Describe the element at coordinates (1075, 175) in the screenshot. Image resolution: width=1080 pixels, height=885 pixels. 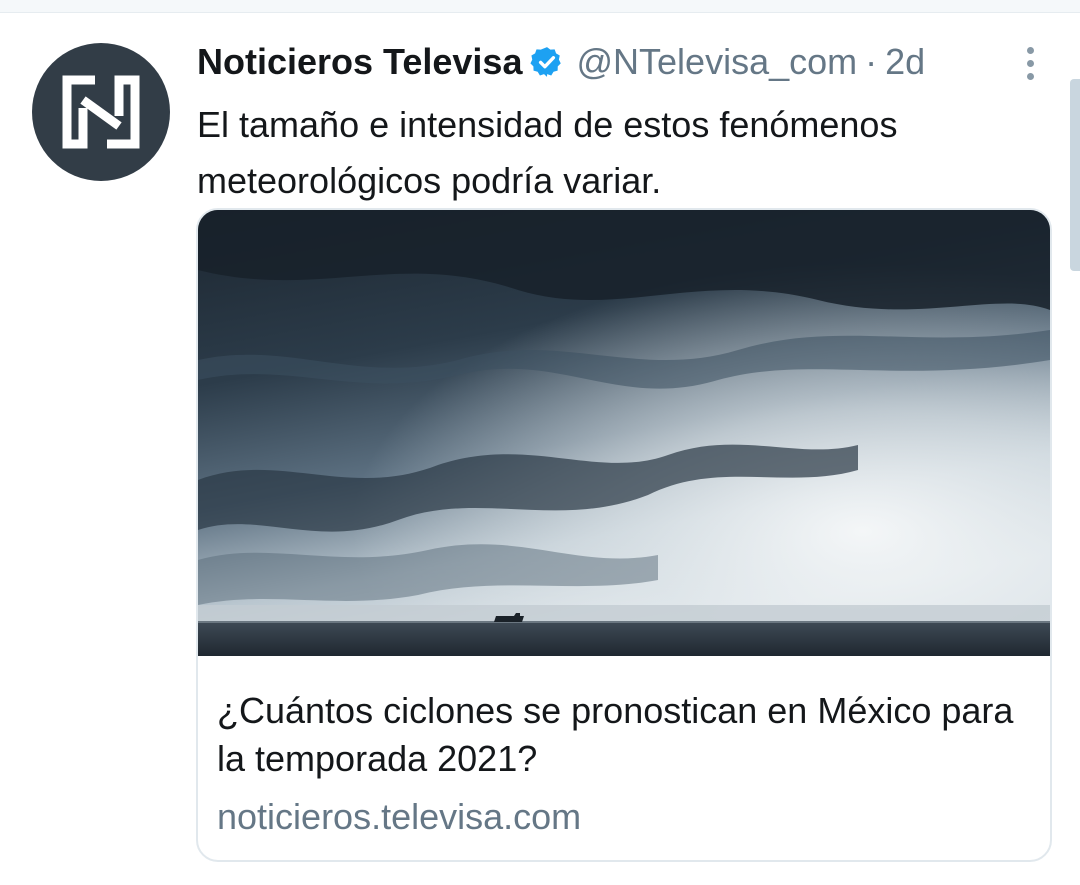
I see `scrollbar` at that location.